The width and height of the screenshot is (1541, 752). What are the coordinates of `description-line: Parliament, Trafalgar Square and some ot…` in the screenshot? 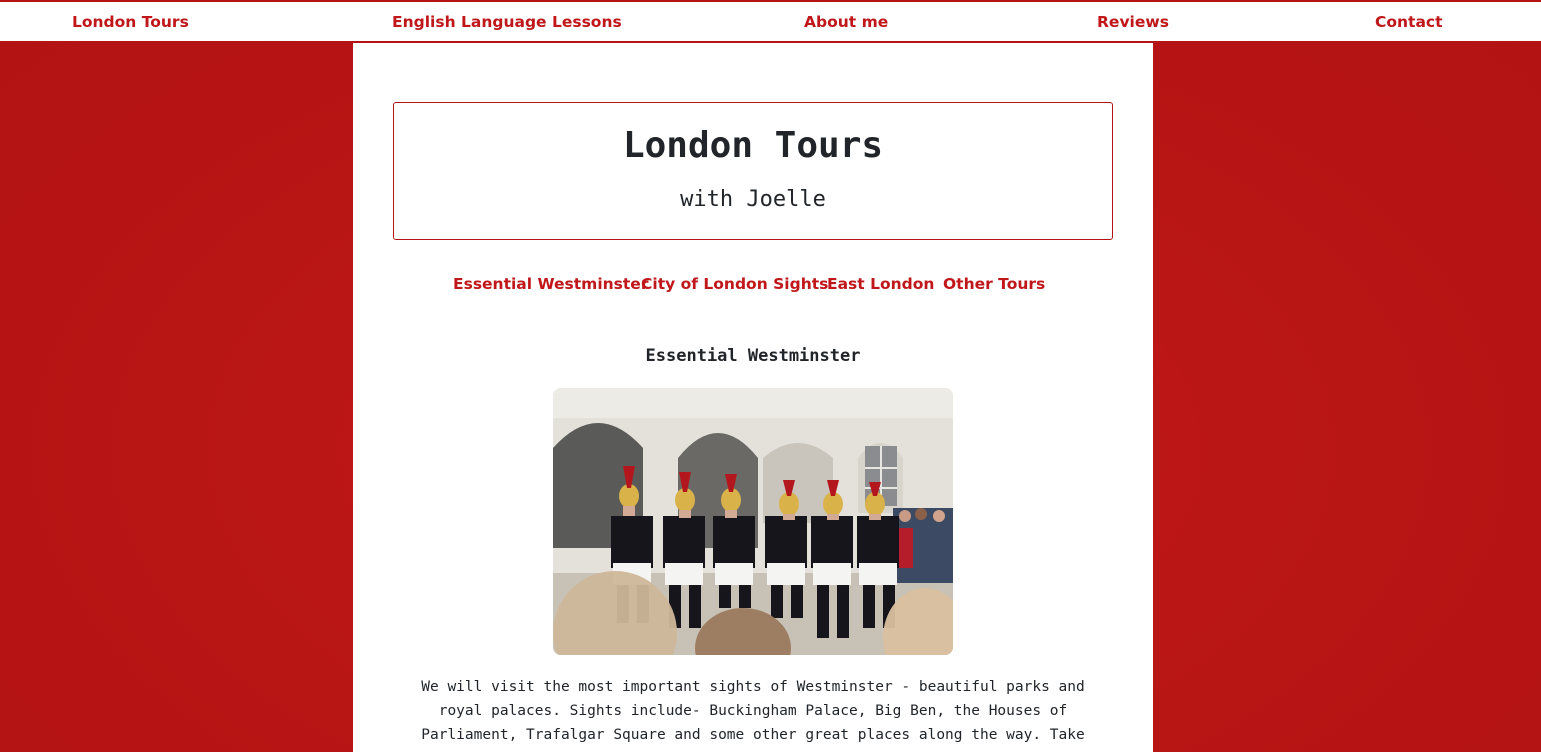 It's located at (753, 735).